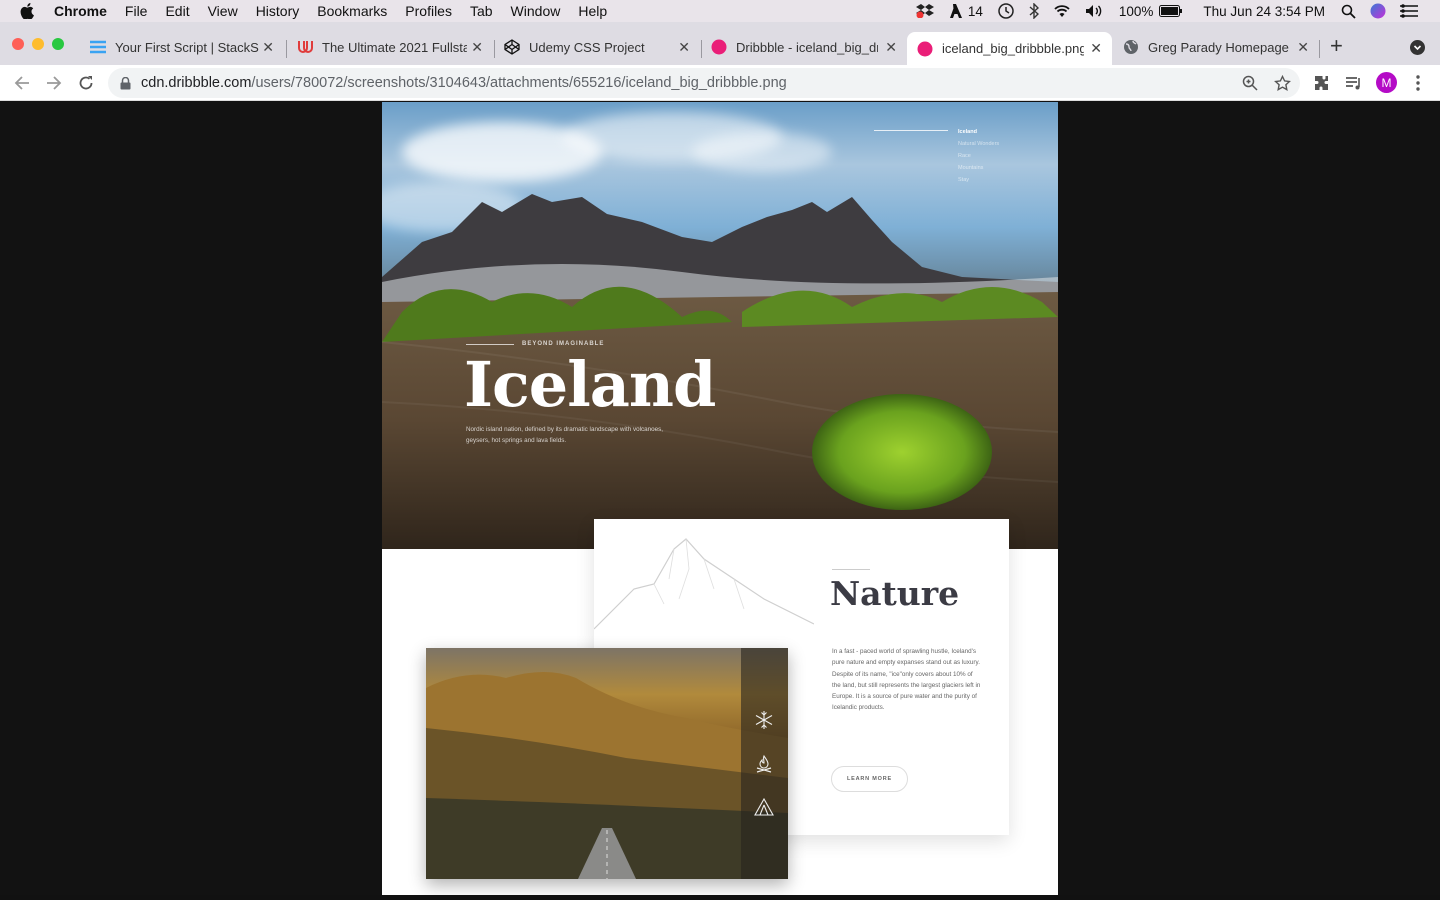 The image size is (1440, 900). Describe the element at coordinates (964, 156) in the screenshot. I see `hero-nav-item-race: Race` at that location.